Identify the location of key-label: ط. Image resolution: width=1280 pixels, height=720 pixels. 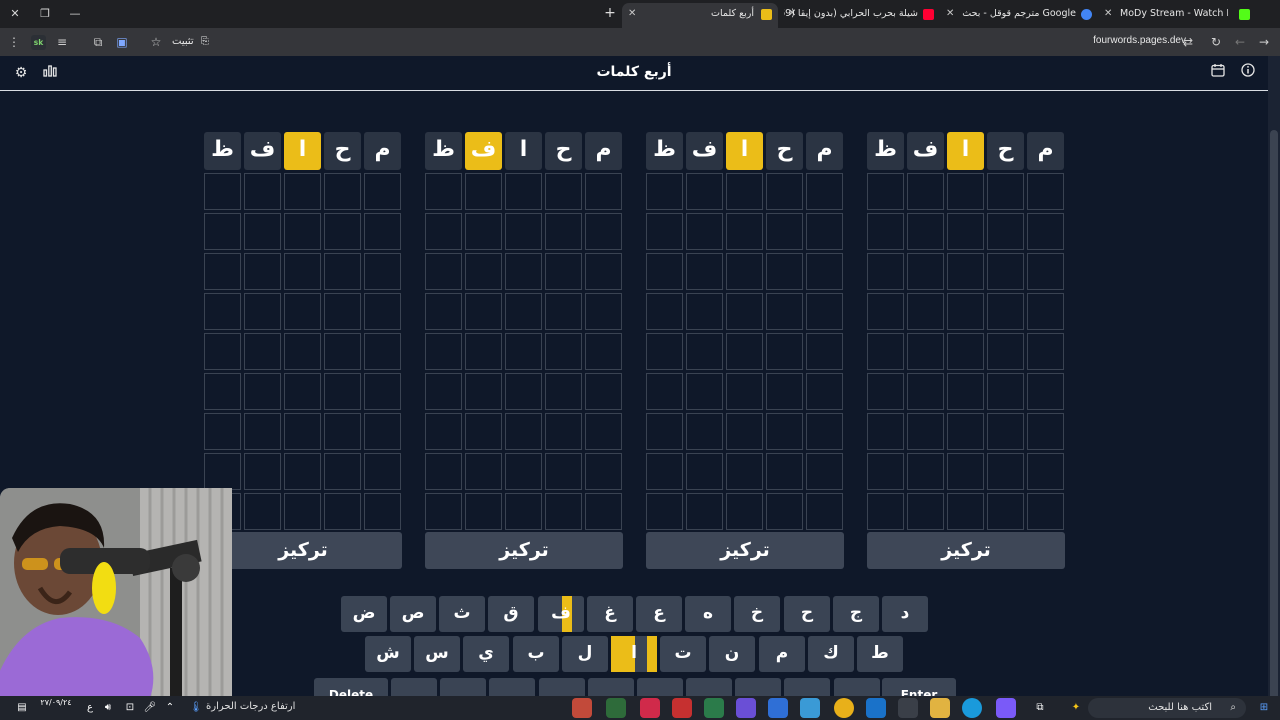
(880, 653).